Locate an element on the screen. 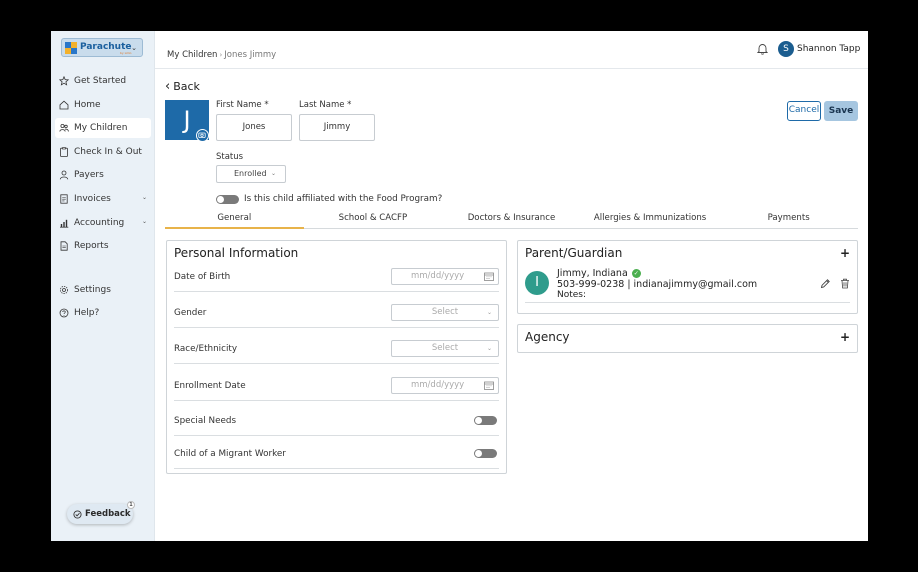 The image size is (918, 572). enrollment-label: Enrollment Date is located at coordinates (210, 386).